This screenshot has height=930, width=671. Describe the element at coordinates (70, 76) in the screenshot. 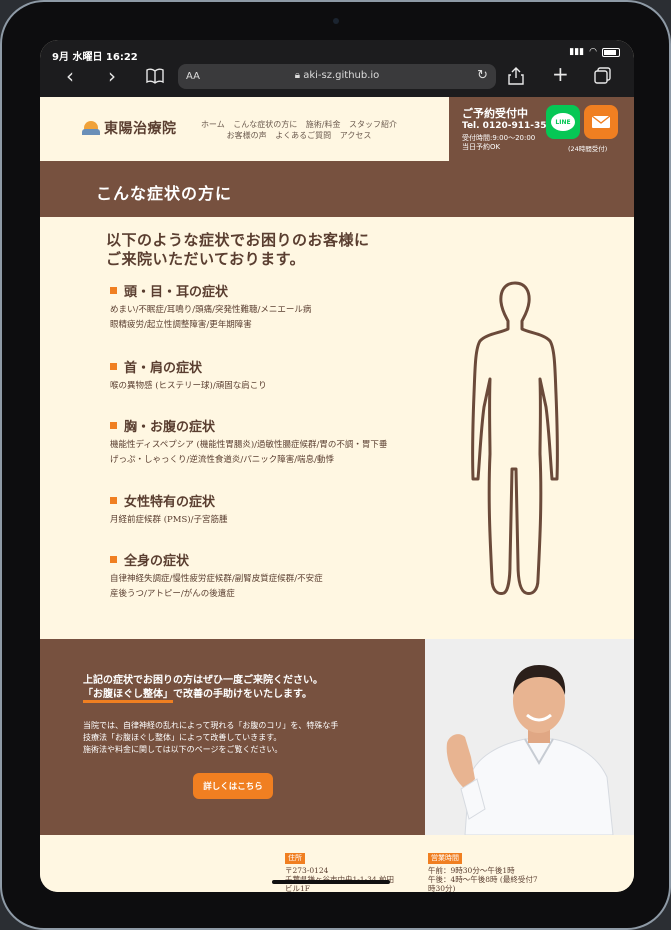

I see `back-button: ‹` at that location.